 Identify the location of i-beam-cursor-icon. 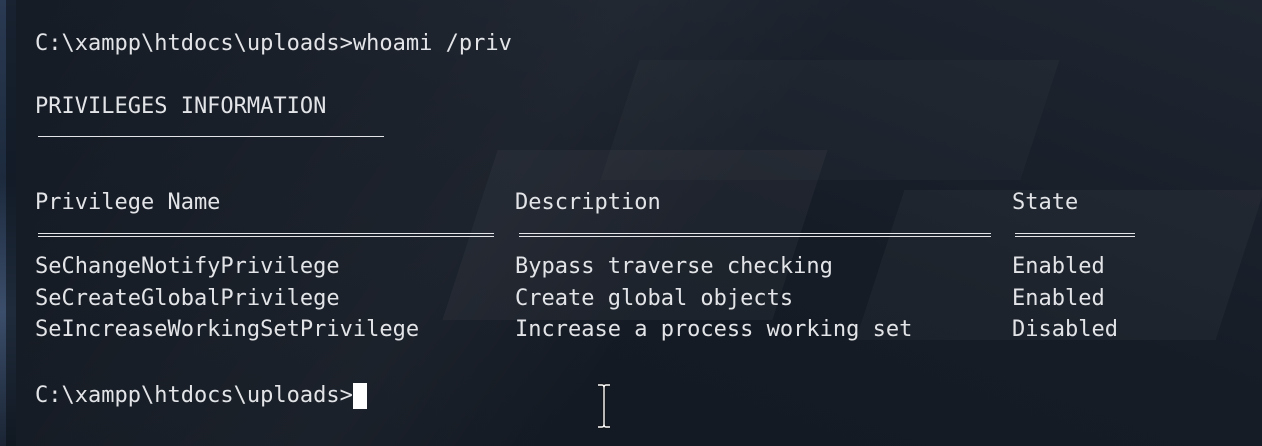
(604, 406).